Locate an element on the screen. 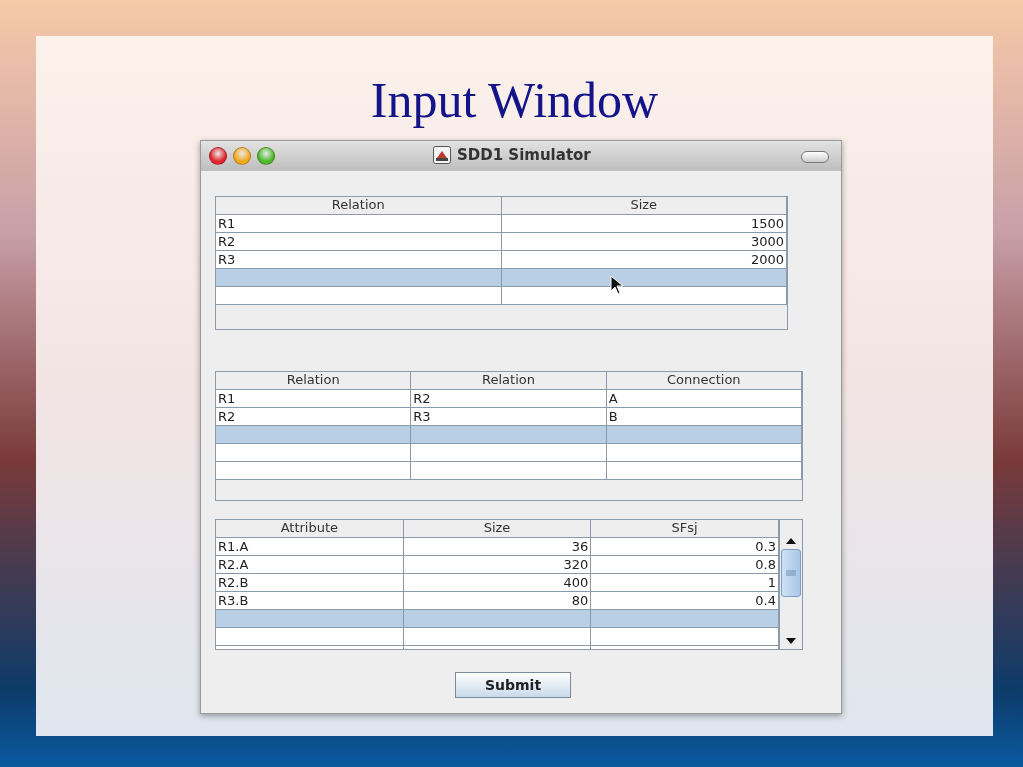  toolbar-toggle-button is located at coordinates (815, 157).